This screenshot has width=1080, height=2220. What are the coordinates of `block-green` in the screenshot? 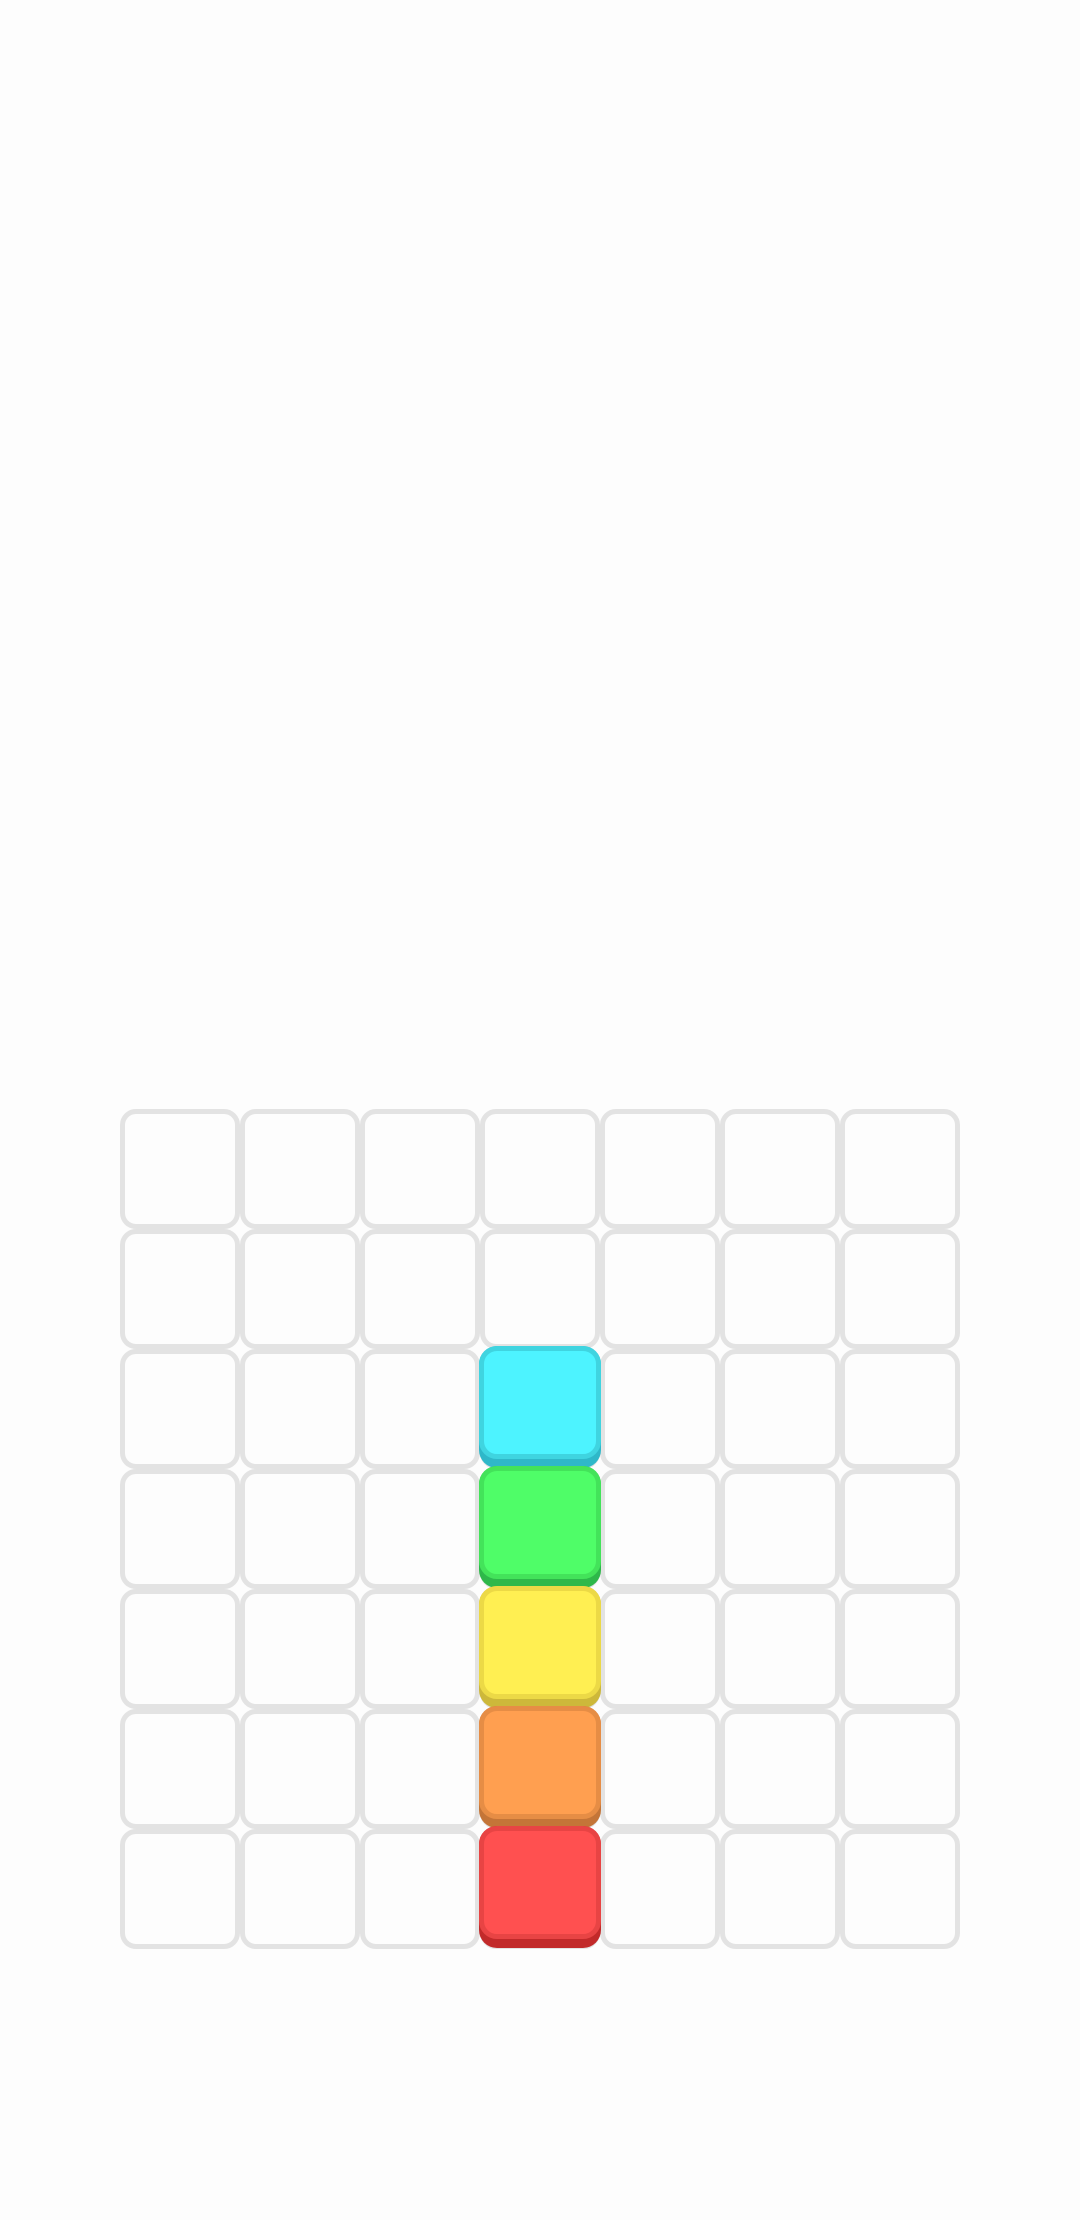 It's located at (540, 1527).